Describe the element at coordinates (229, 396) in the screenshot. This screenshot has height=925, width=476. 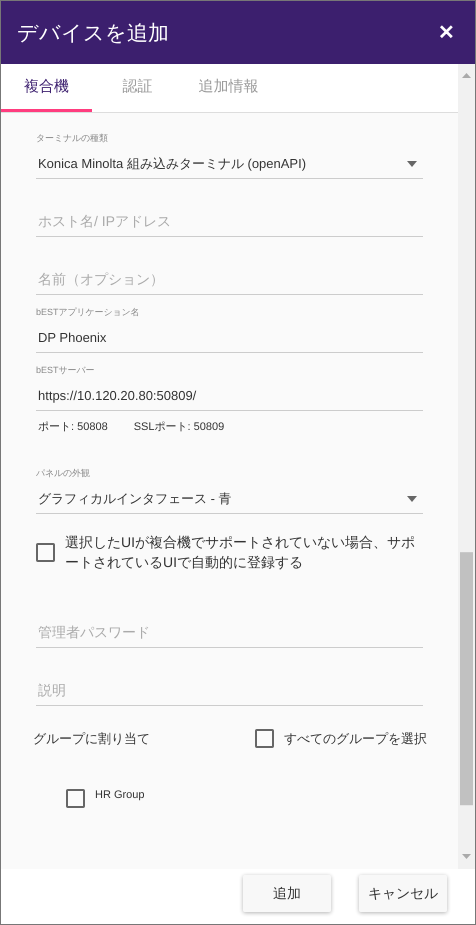
I see `input-field: https://10.120.20.80:50809/` at that location.